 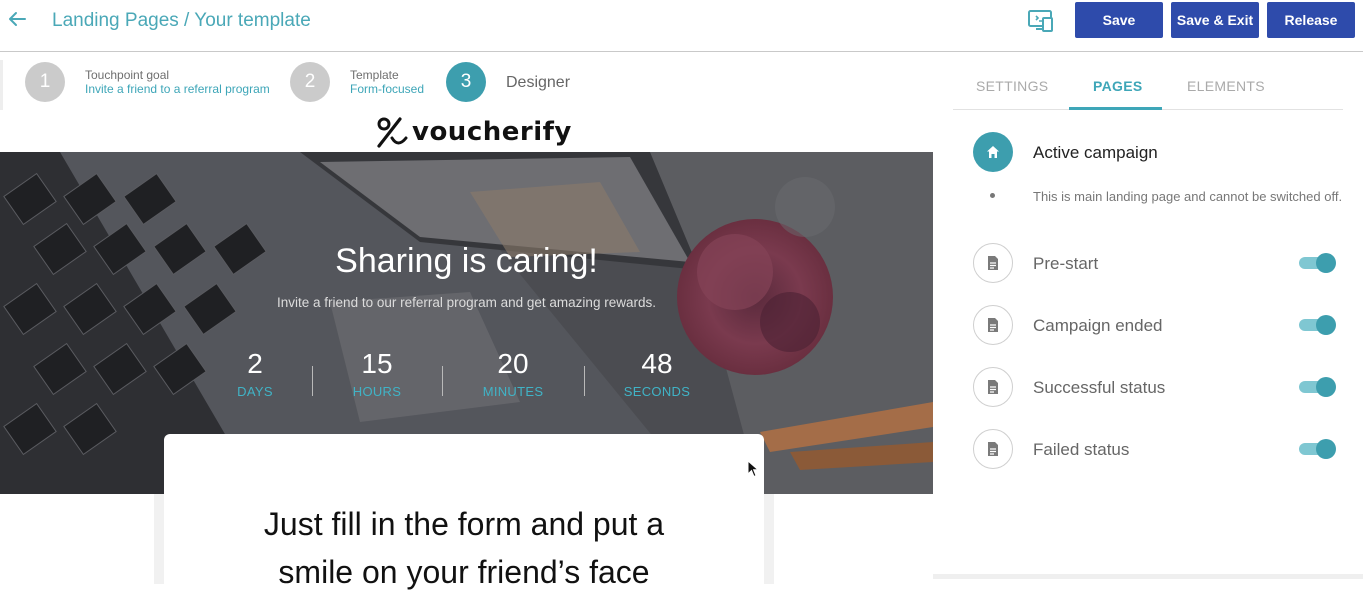 I want to click on page-item-successful-status: Successful status, so click(x=1099, y=388).